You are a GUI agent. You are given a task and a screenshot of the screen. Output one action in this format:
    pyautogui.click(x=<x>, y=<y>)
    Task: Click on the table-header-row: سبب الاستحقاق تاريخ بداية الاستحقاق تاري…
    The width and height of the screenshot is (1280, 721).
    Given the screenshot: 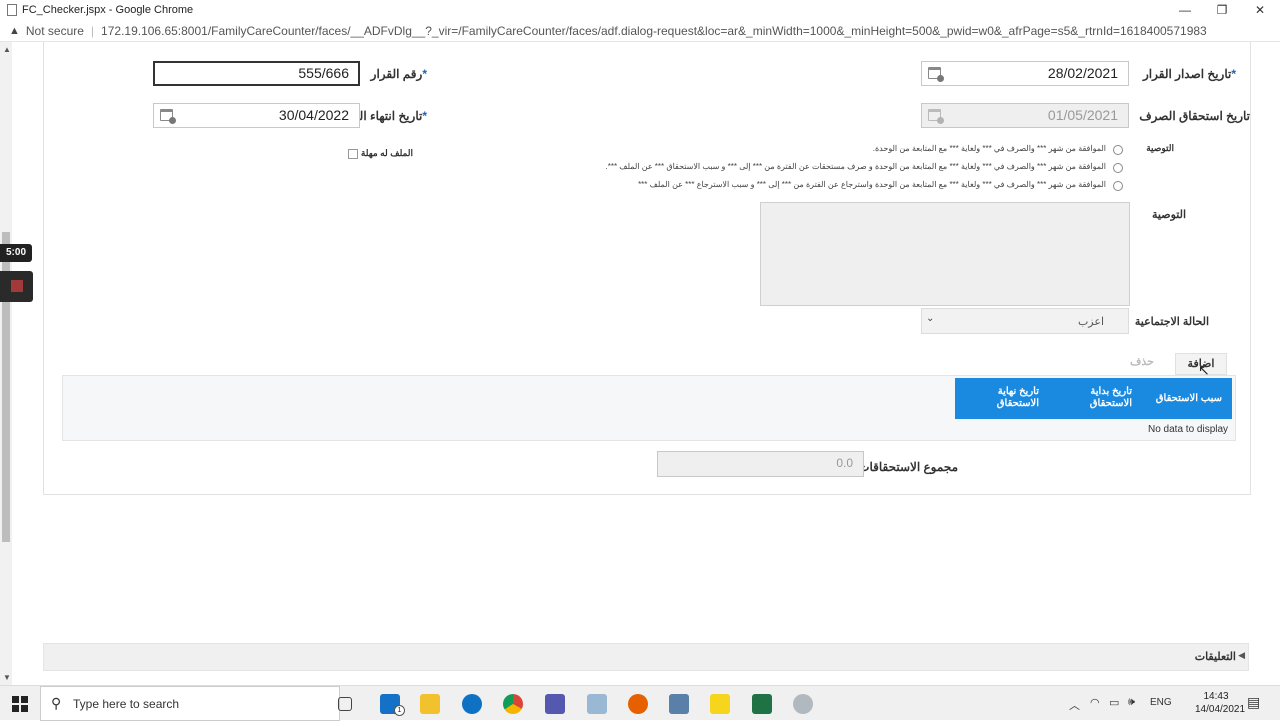 What is the action you would take?
    pyautogui.click(x=1093, y=398)
    